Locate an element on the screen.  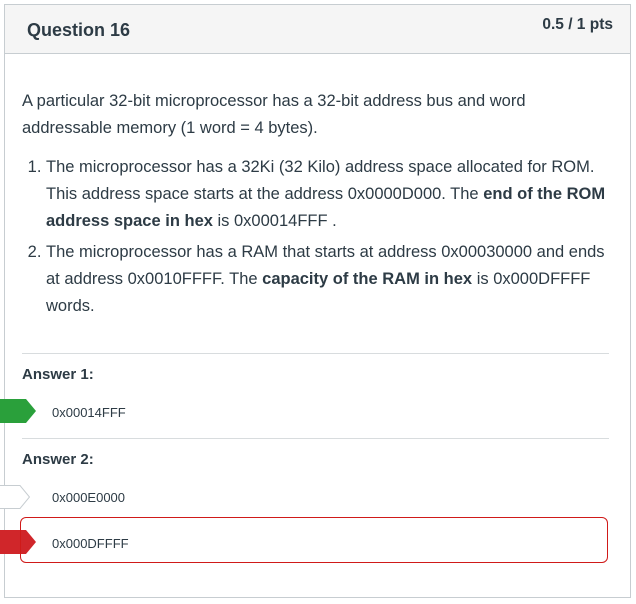
answer-2-correct-value: 0x000E0000 is located at coordinates (89, 497).